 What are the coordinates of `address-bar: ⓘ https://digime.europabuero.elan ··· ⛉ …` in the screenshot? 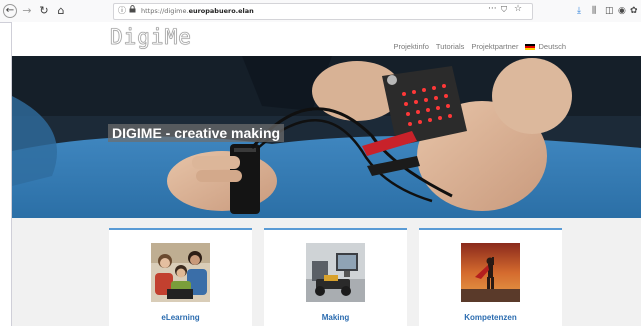 It's located at (323, 11).